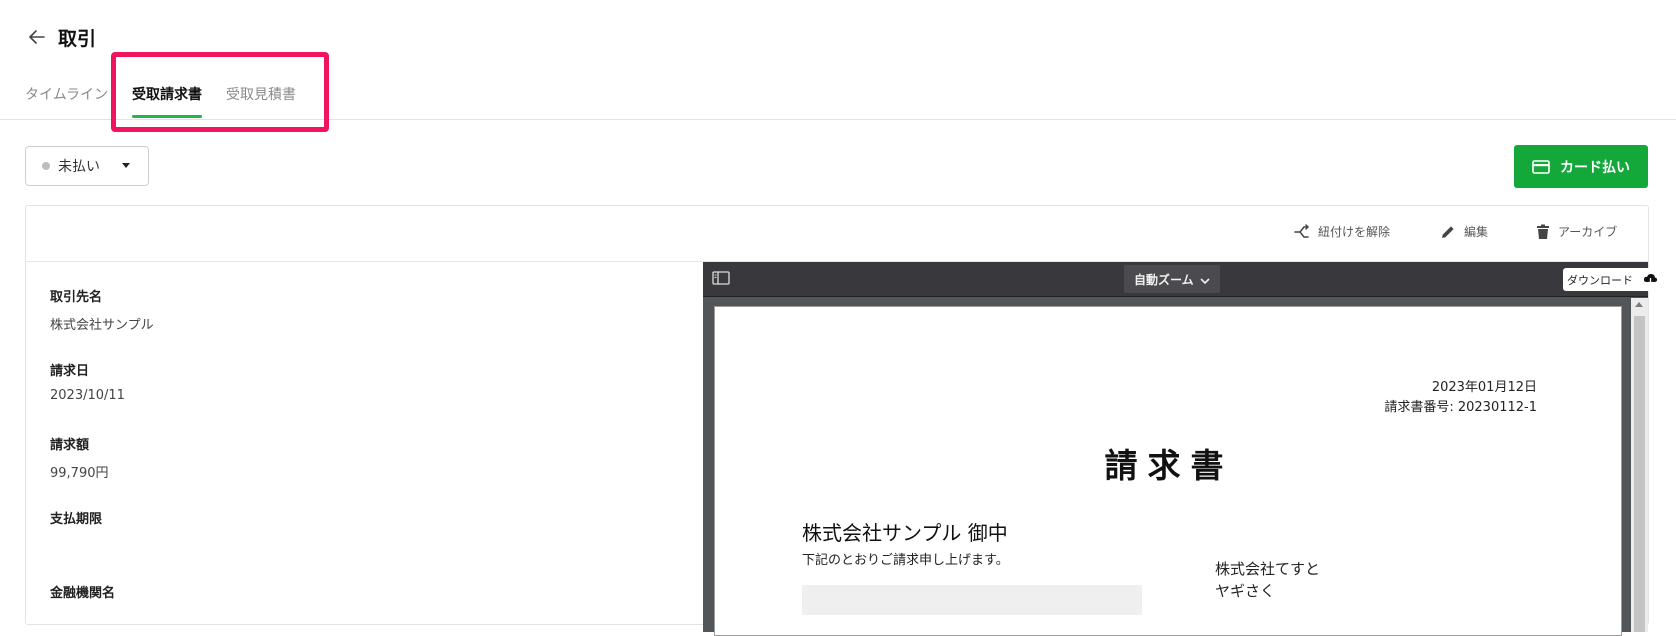 Image resolution: width=1676 pixels, height=636 pixels. What do you see at coordinates (1541, 166) in the screenshot?
I see `credit-card-icon` at bounding box center [1541, 166].